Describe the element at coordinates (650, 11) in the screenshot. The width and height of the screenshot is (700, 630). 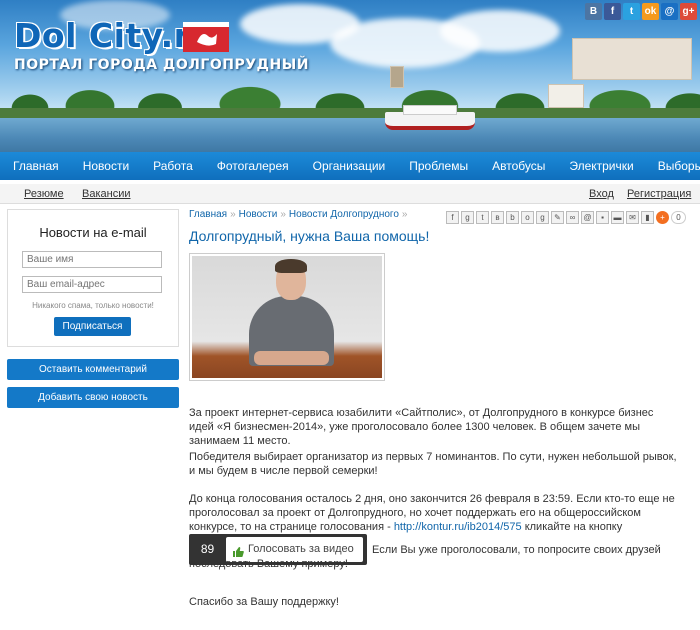
I see `odnoklassniki-icon: ok` at that location.